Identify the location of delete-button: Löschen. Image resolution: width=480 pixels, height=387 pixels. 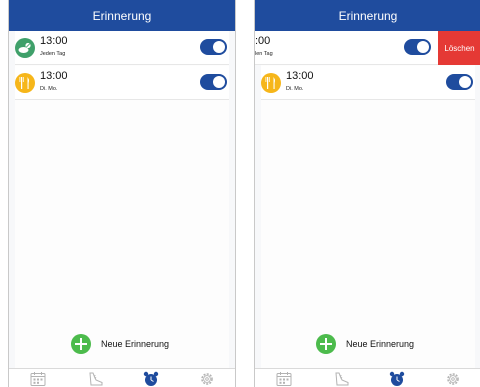
(459, 48).